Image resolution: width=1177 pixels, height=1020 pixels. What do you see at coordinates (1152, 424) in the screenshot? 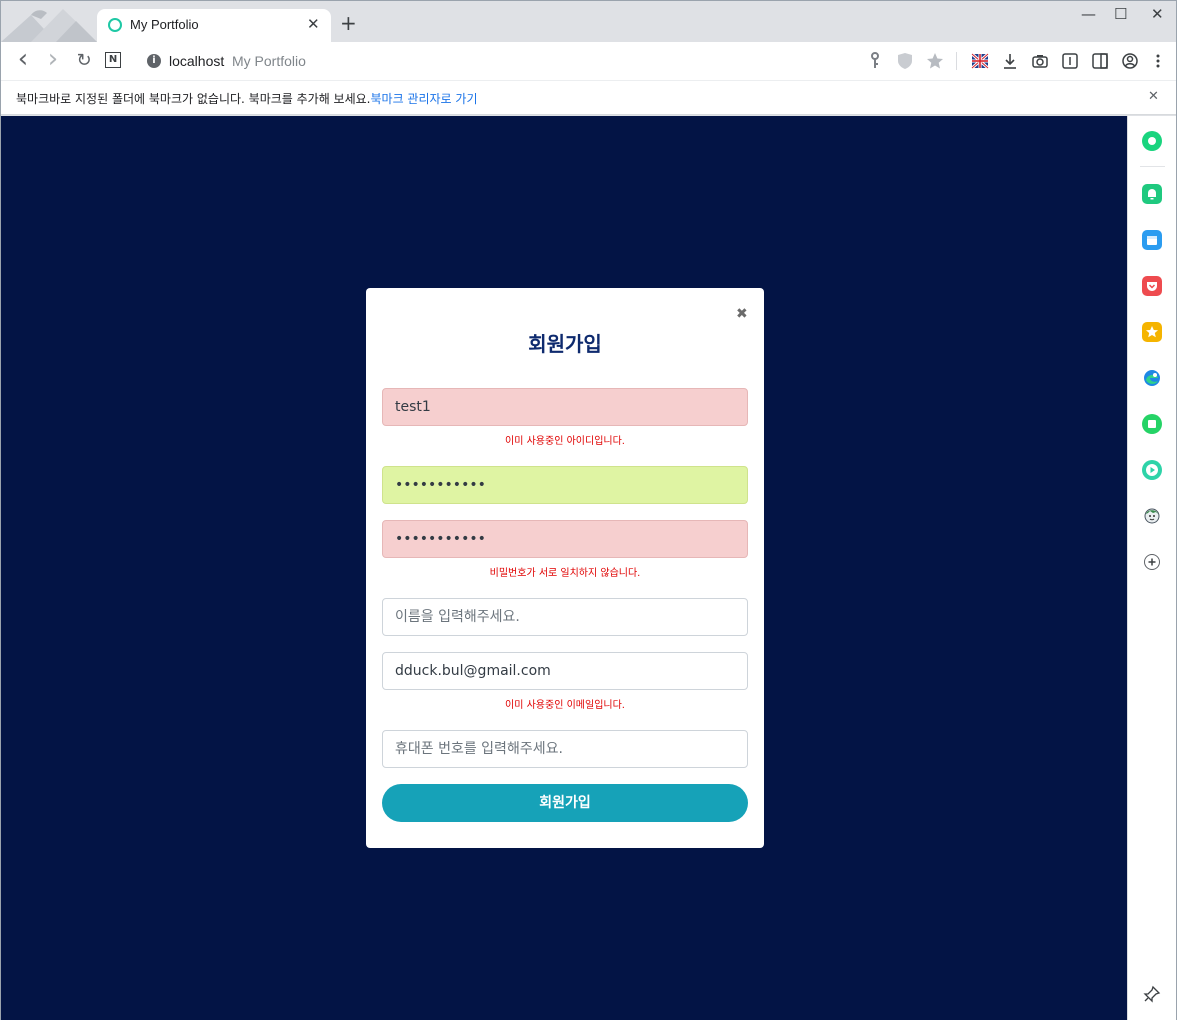
I see `note-icon` at bounding box center [1152, 424].